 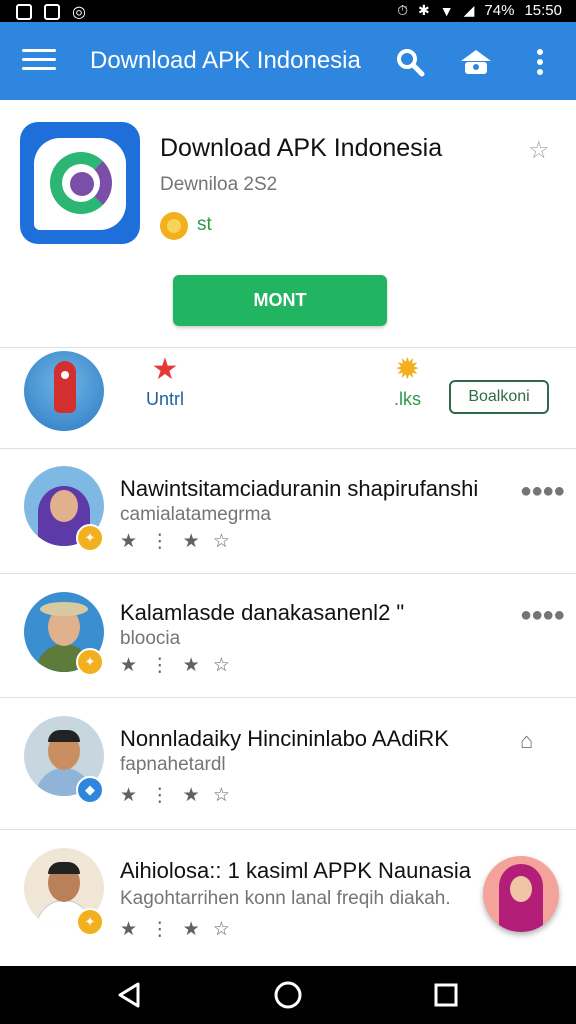 I want to click on app-subtitle: Dewniloa 2S2, so click(x=219, y=184).